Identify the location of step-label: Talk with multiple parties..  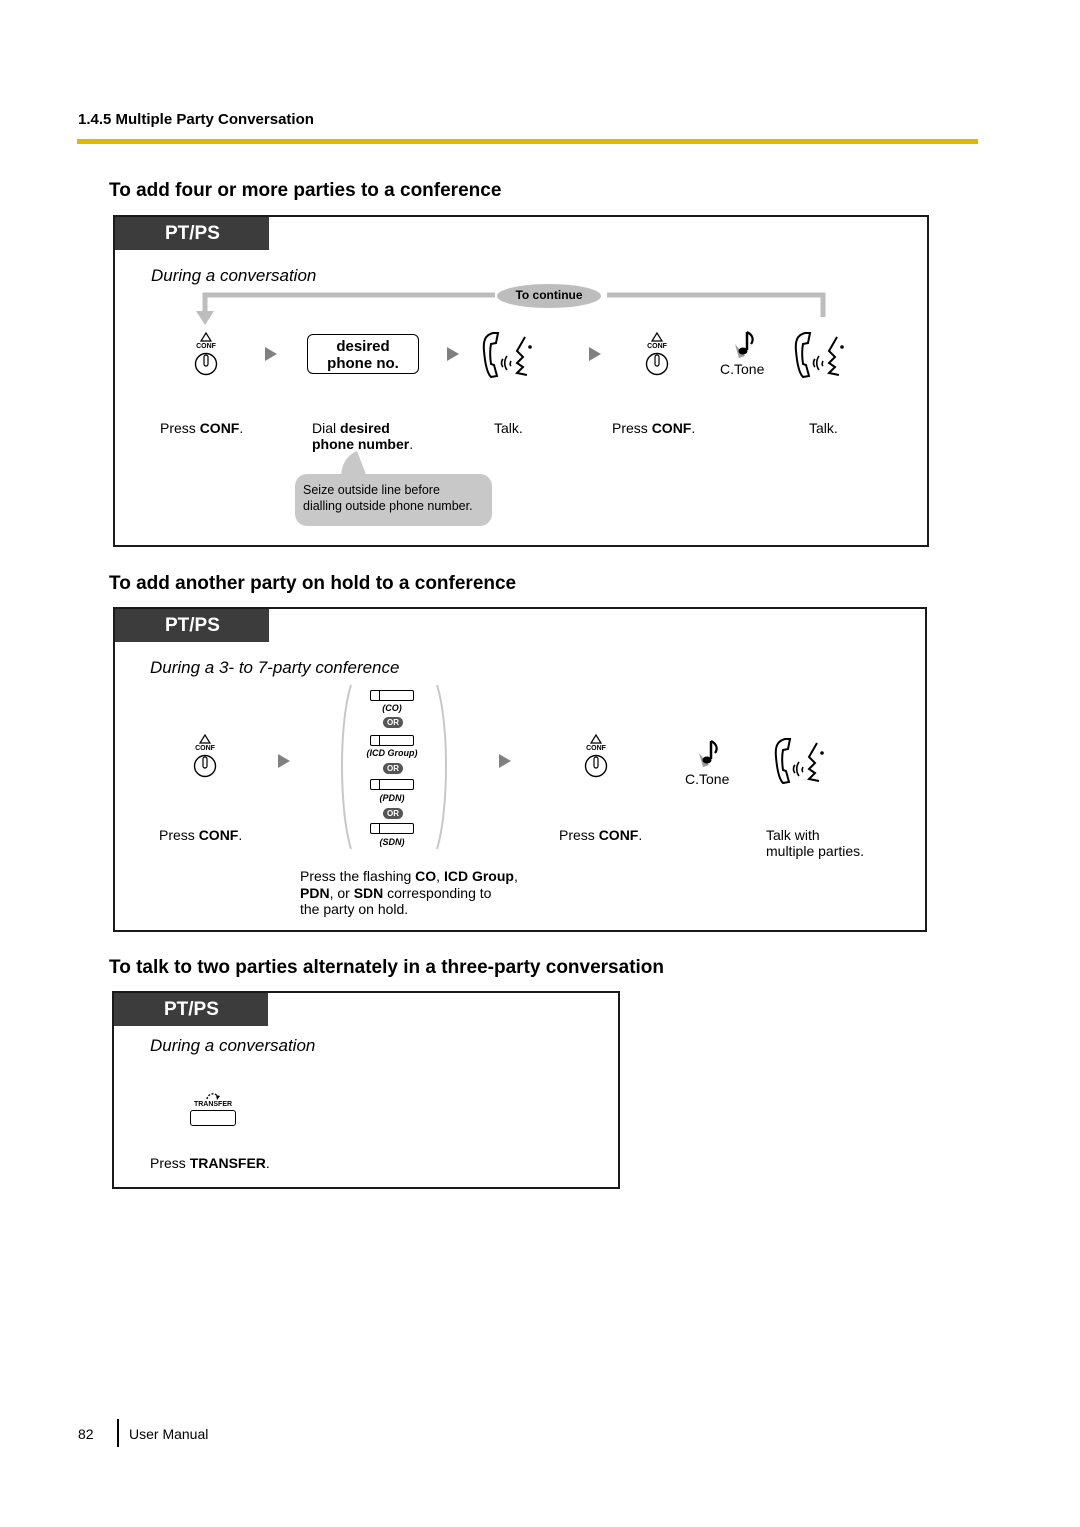
(815, 843).